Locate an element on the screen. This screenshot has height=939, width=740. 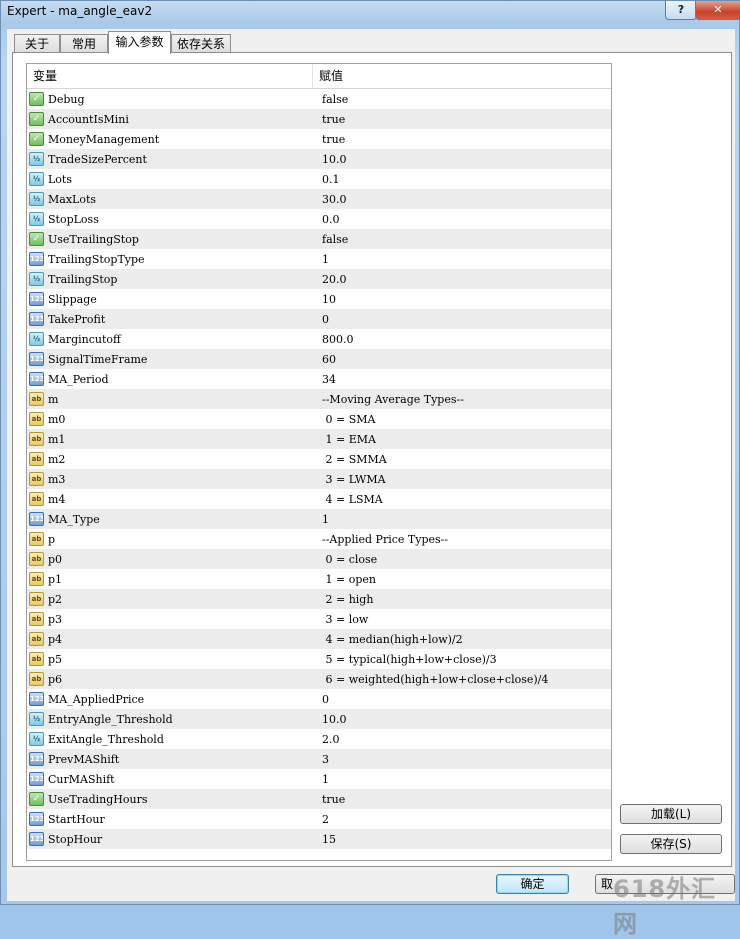
table-row: ab p0 0 = close is located at coordinates (319, 559).